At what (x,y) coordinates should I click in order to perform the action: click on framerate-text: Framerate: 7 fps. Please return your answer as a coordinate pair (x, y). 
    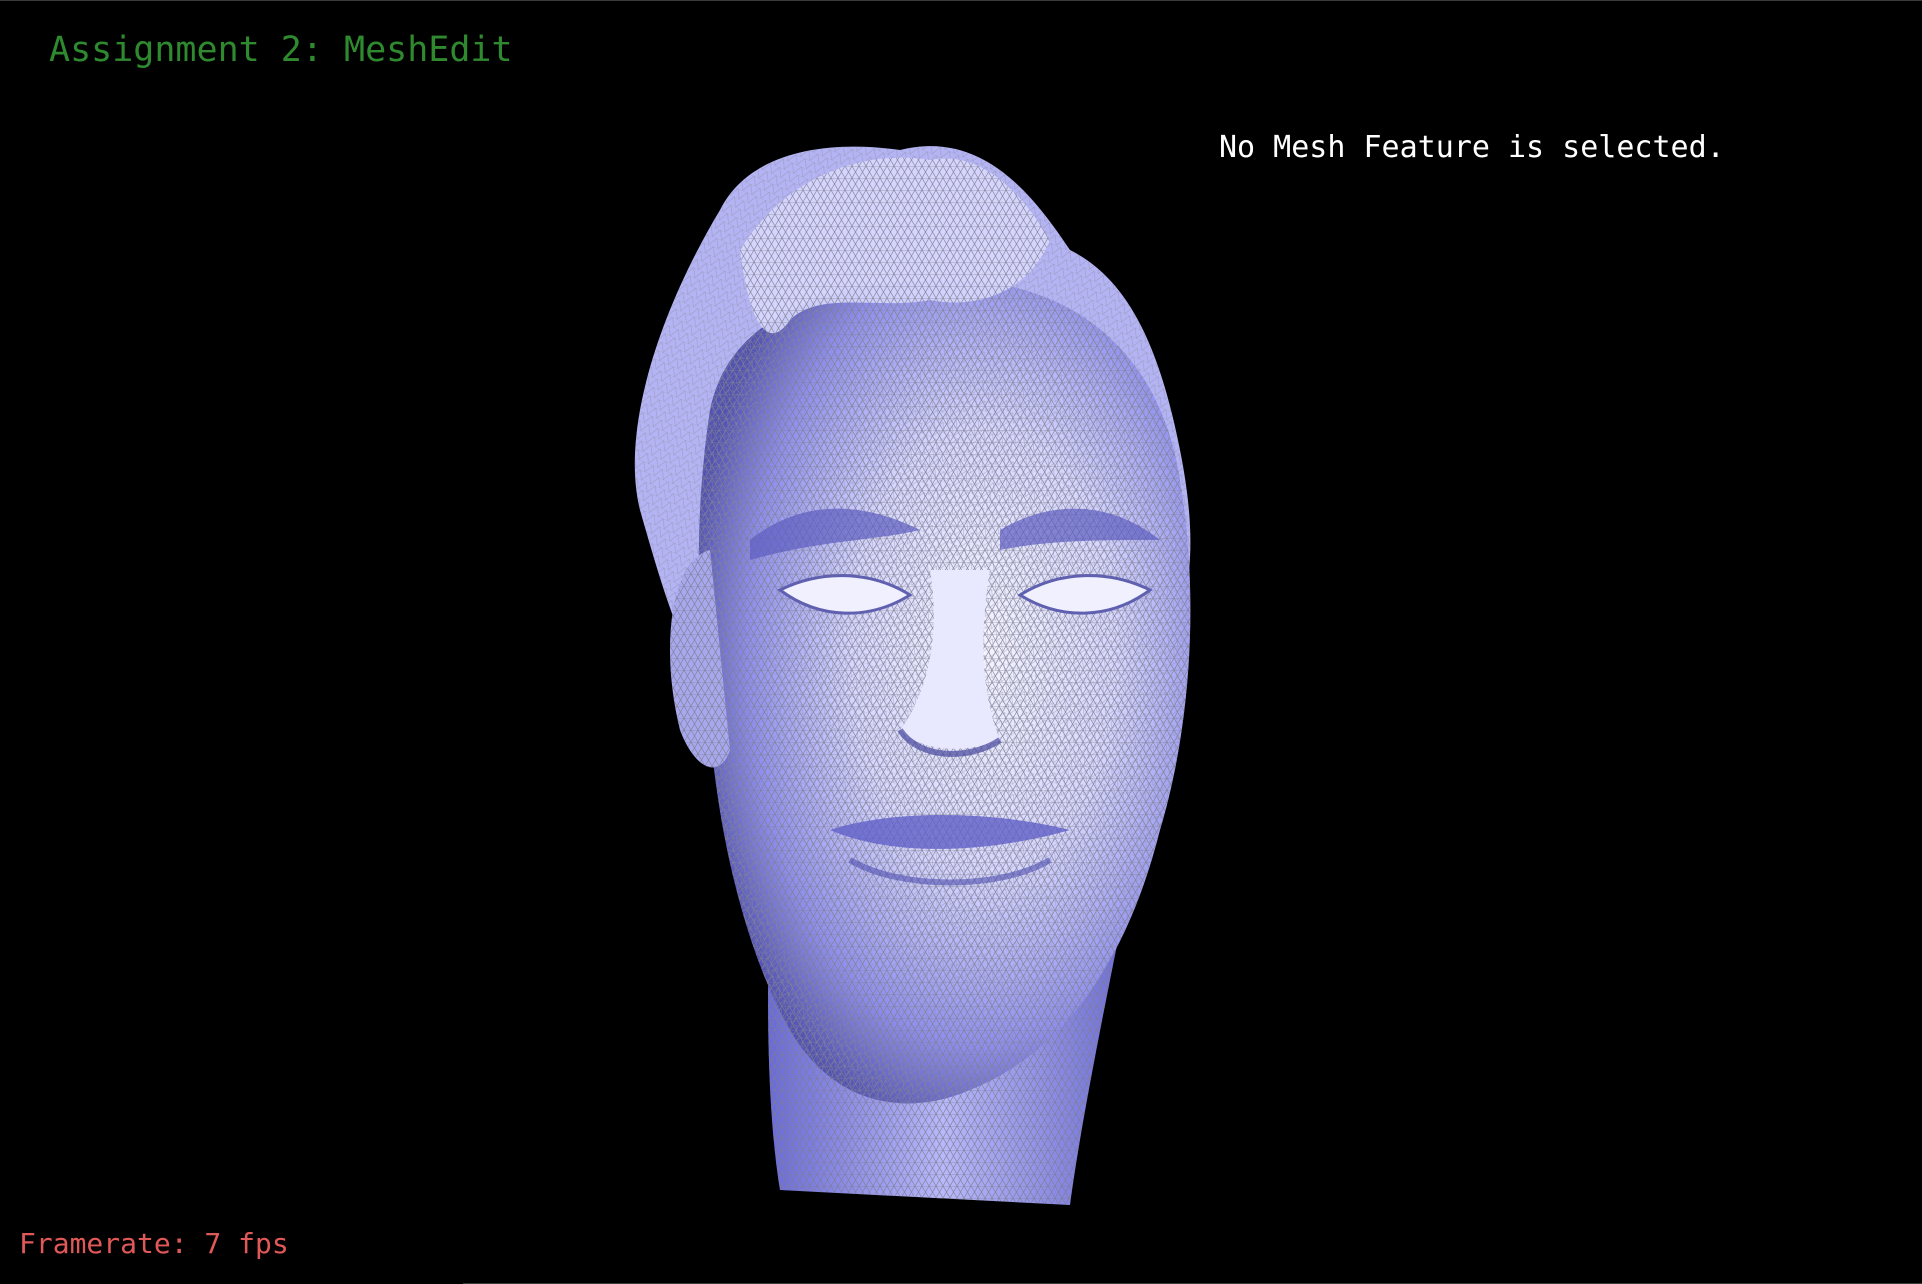
    Looking at the image, I should click on (154, 1243).